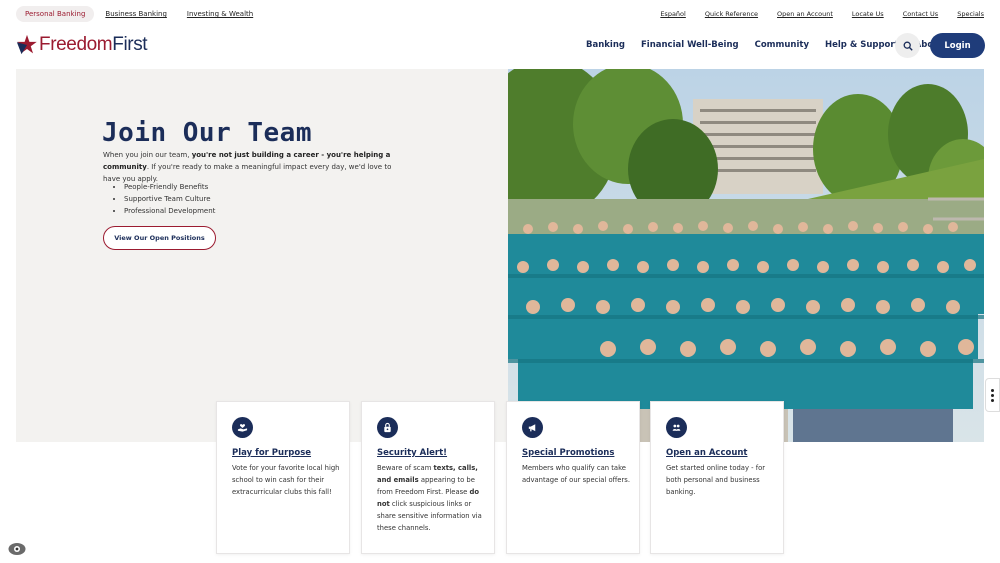 Image resolution: width=1000 pixels, height=563 pixels. Describe the element at coordinates (169, 211) in the screenshot. I see `list-item: Professional Development` at that location.